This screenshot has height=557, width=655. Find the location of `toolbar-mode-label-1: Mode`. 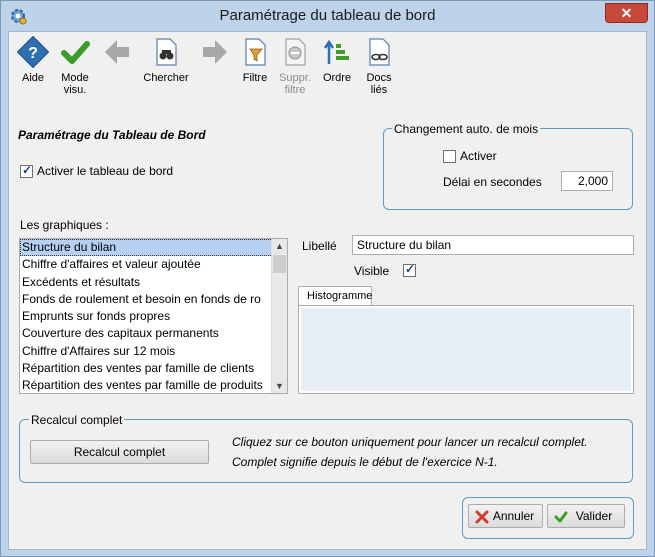

toolbar-mode-label-1: Mode is located at coordinates (75, 78).